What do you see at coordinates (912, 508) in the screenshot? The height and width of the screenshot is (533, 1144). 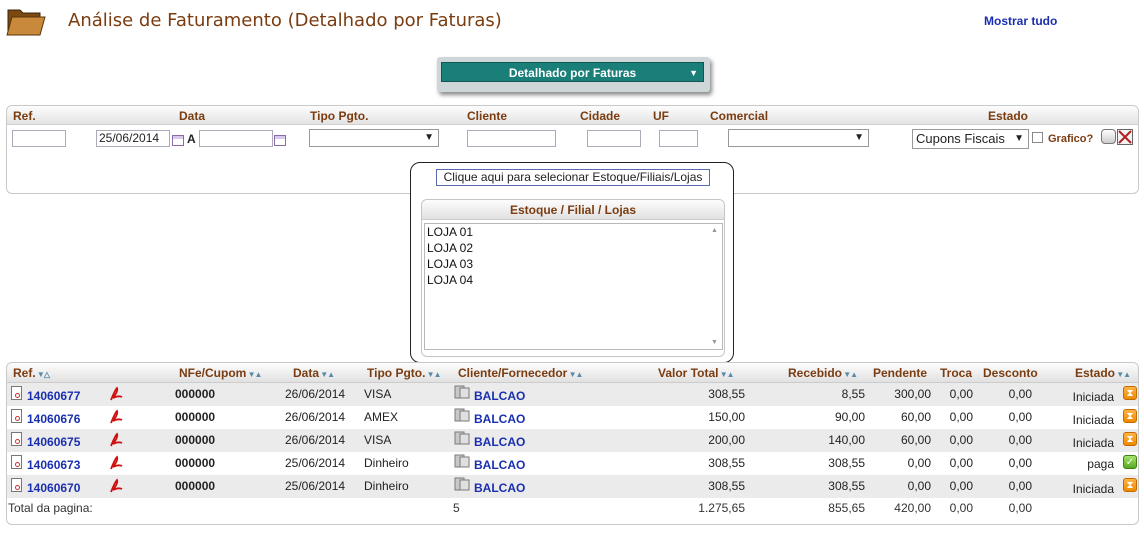 I see `totals-pendente: 420,00` at bounding box center [912, 508].